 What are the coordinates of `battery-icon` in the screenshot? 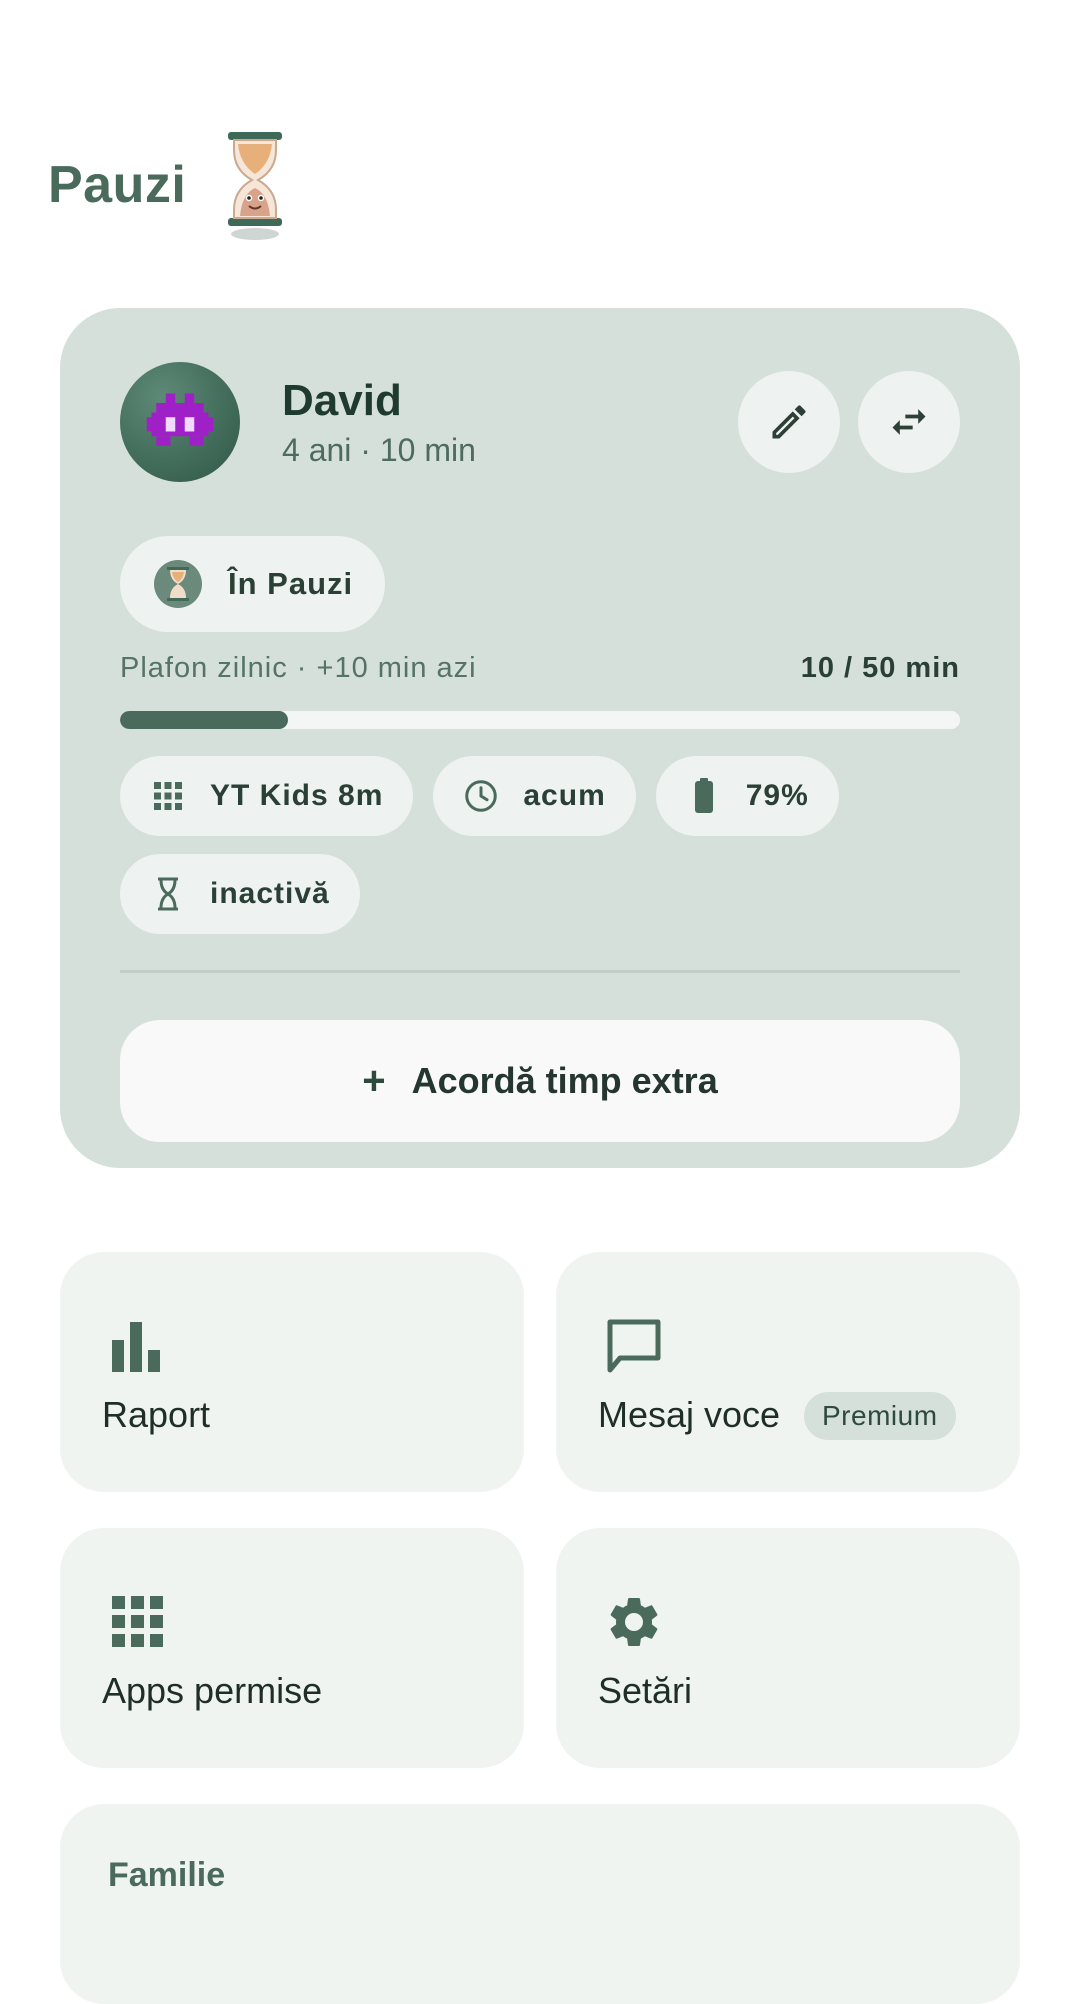 It's located at (704, 796).